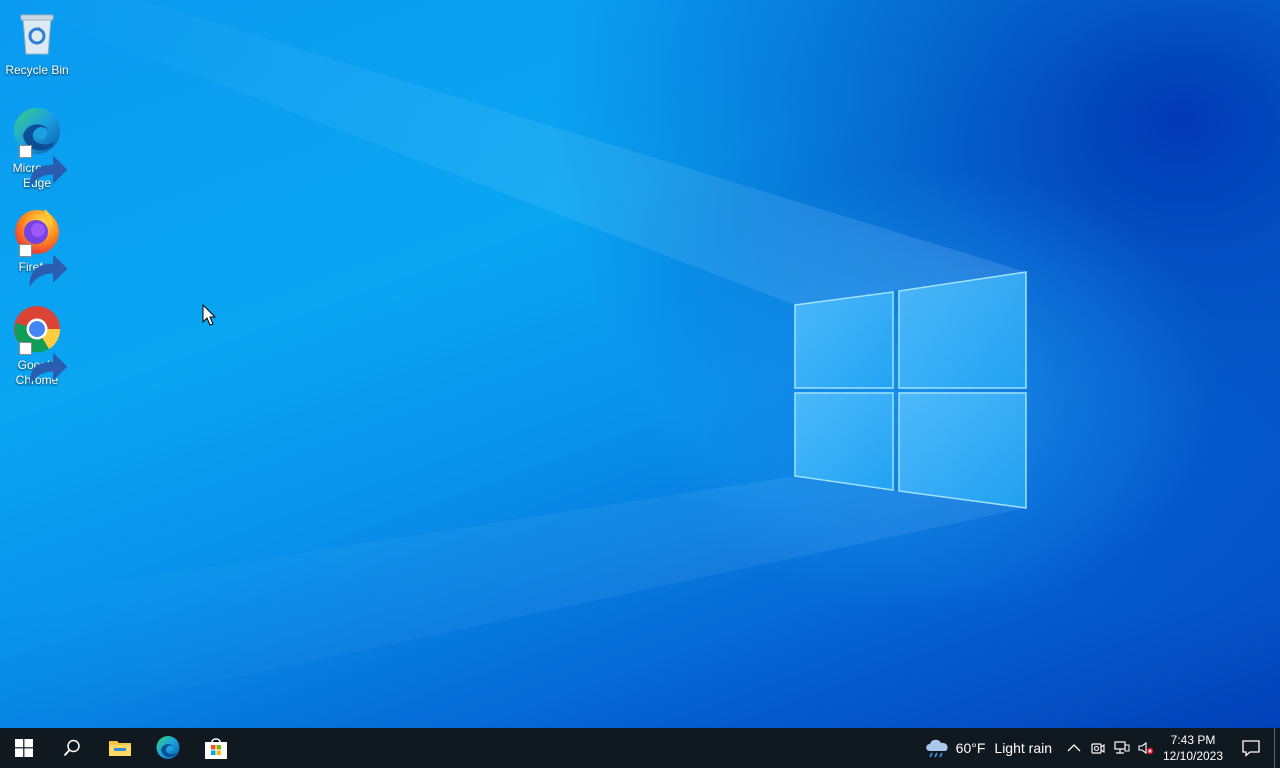 This screenshot has height=768, width=1280. I want to click on desktop-icon-label: Recycle Bin, so click(37, 70).